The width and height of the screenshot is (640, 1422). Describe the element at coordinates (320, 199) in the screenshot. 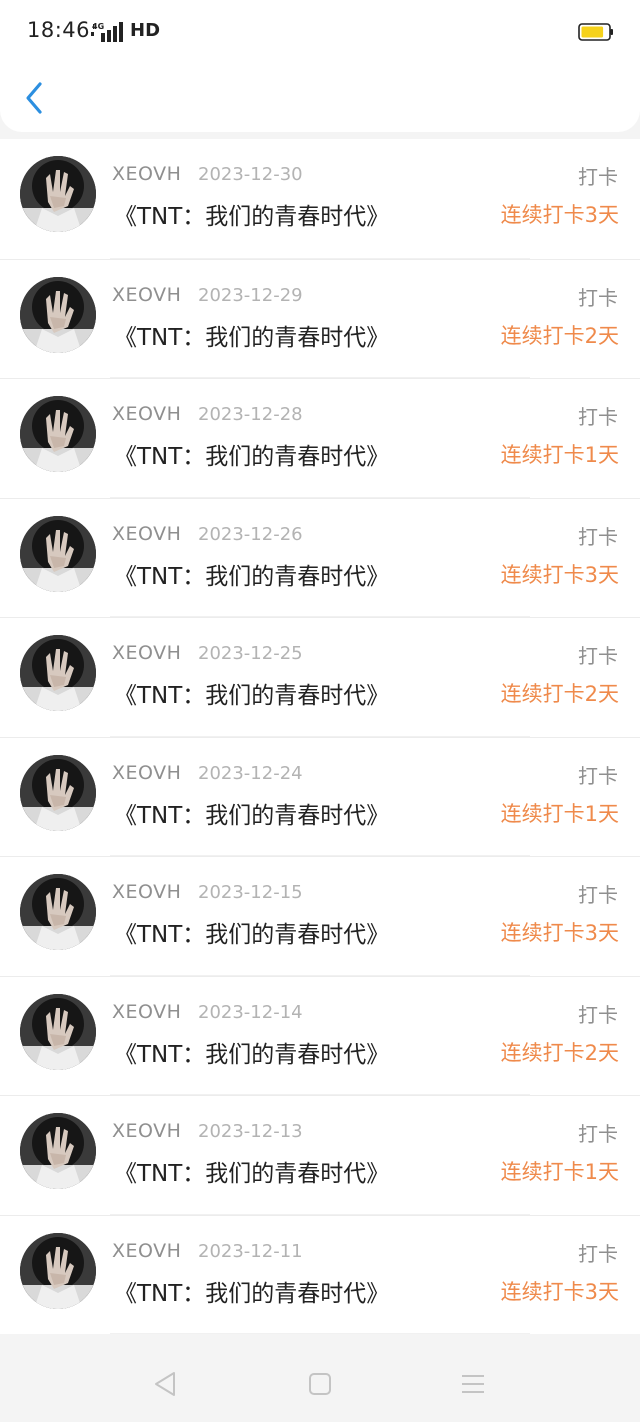

I see `list-item: XEOVH 2023-12-30 《TNT：我们的青春时代》 打卡 连续打卡3天` at that location.